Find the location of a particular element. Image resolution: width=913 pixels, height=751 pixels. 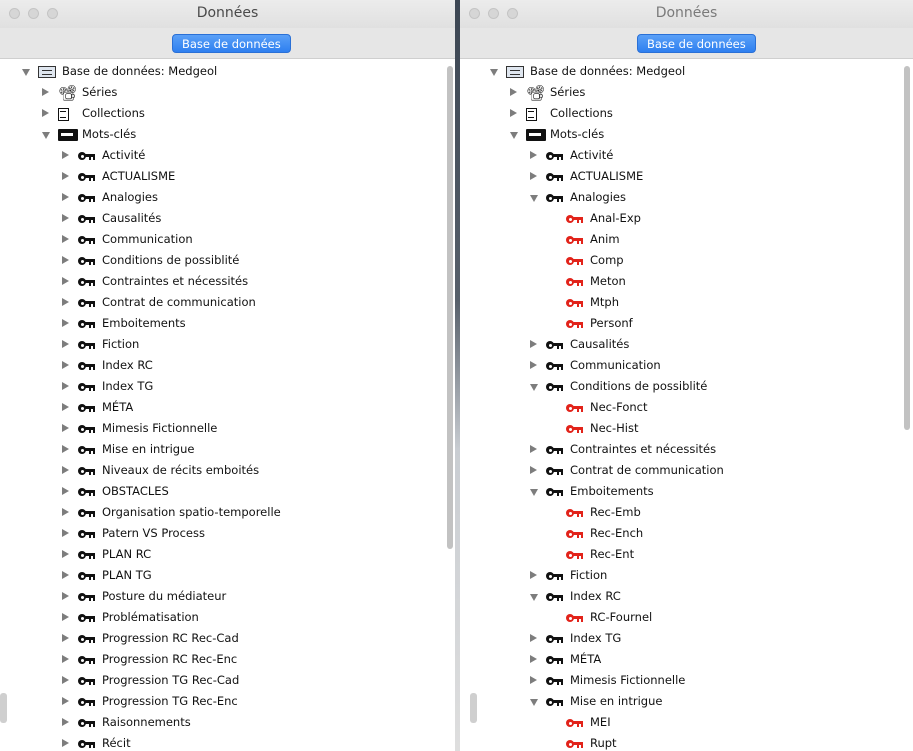

tree-row: Progression TG Rec-Cad is located at coordinates (227, 681).